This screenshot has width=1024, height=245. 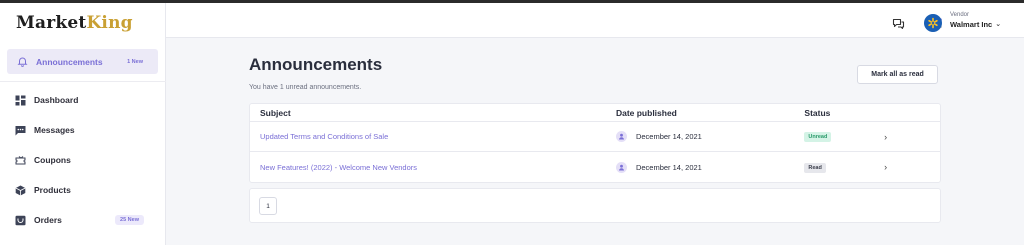 I want to click on announcements-count-badge: 1 New, so click(x=135, y=61).